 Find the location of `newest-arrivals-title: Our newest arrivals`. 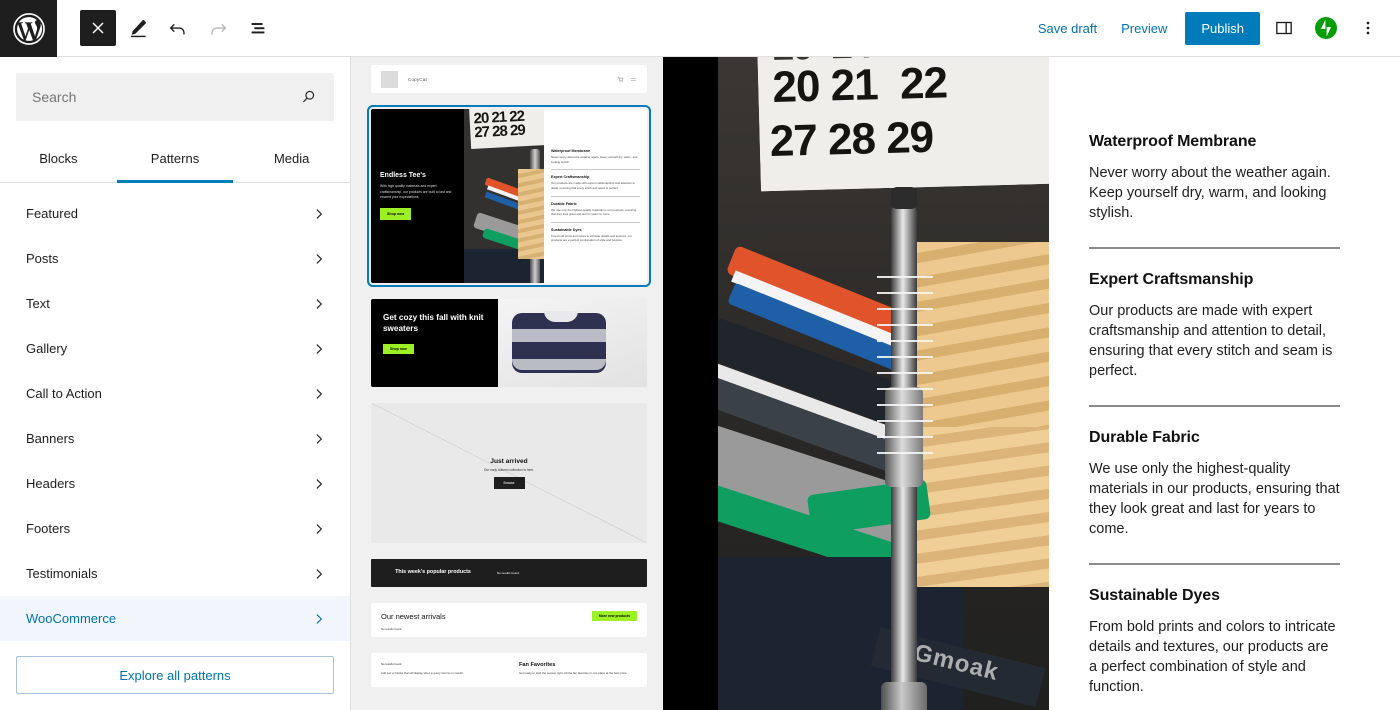

newest-arrivals-title: Our newest arrivals is located at coordinates (413, 616).